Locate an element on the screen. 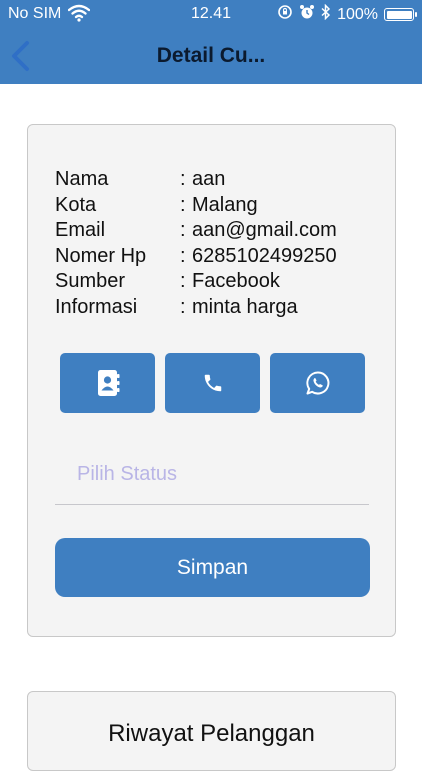 The width and height of the screenshot is (422, 771). save-button: Simpan is located at coordinates (212, 567).